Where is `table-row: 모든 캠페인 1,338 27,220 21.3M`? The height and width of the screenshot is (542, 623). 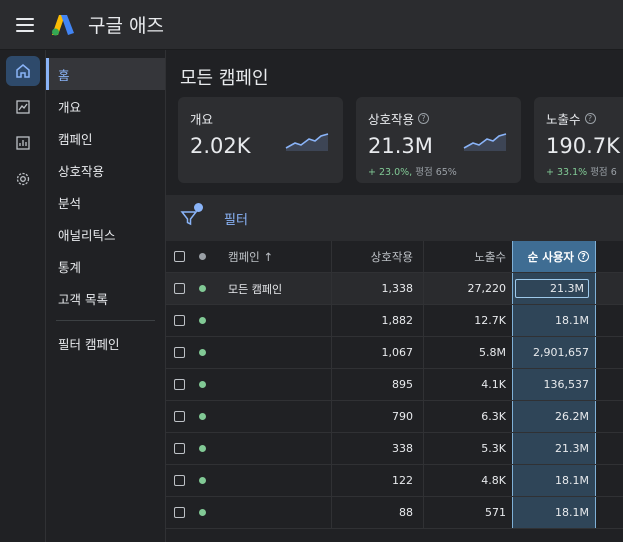
table-row: 모든 캠페인 1,338 27,220 21.3M is located at coordinates (394, 289).